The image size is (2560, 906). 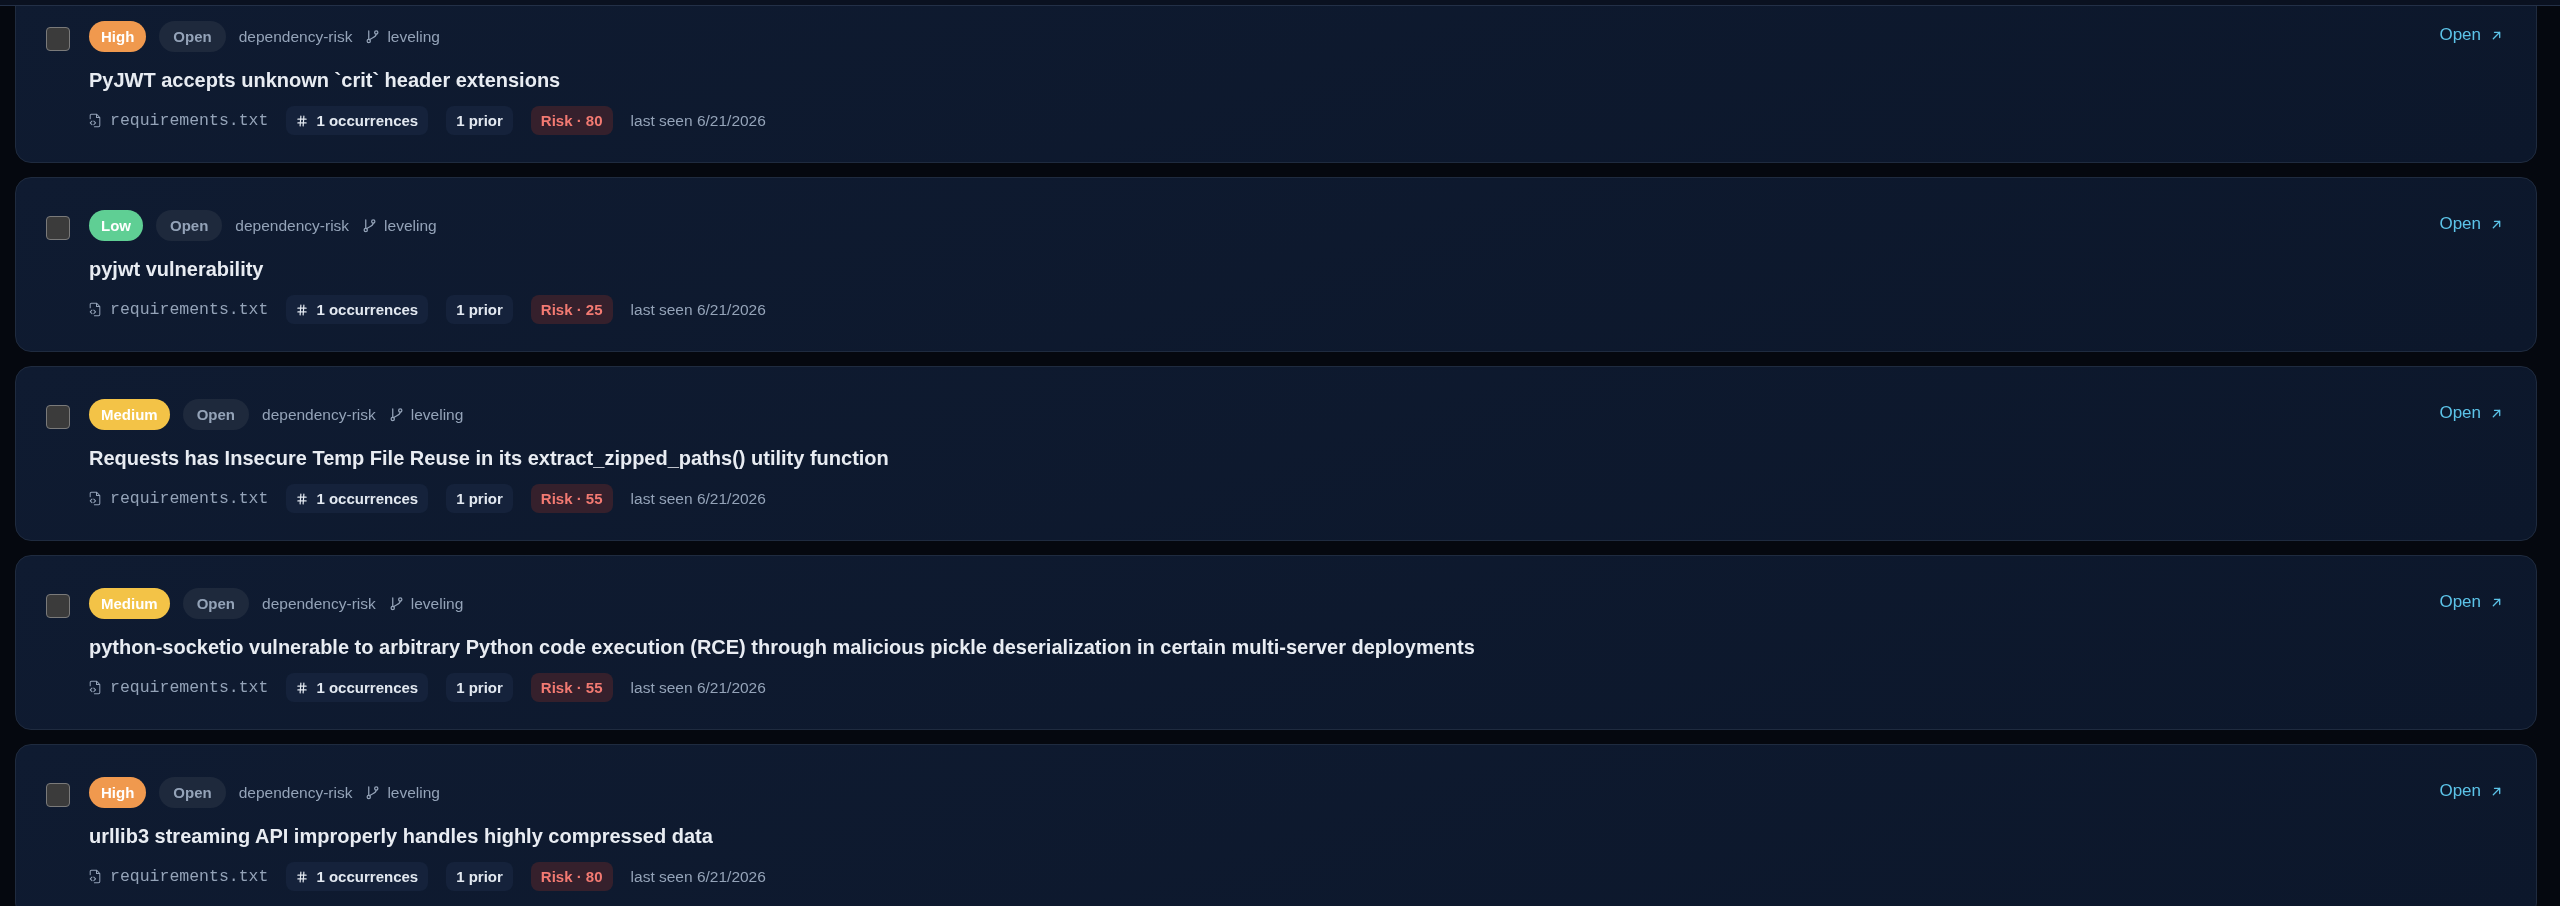 What do you see at coordinates (489, 458) in the screenshot?
I see `finding-title: Requests has Insecure Temp File Reuse in its extract_zipped_paths() utility function` at bounding box center [489, 458].